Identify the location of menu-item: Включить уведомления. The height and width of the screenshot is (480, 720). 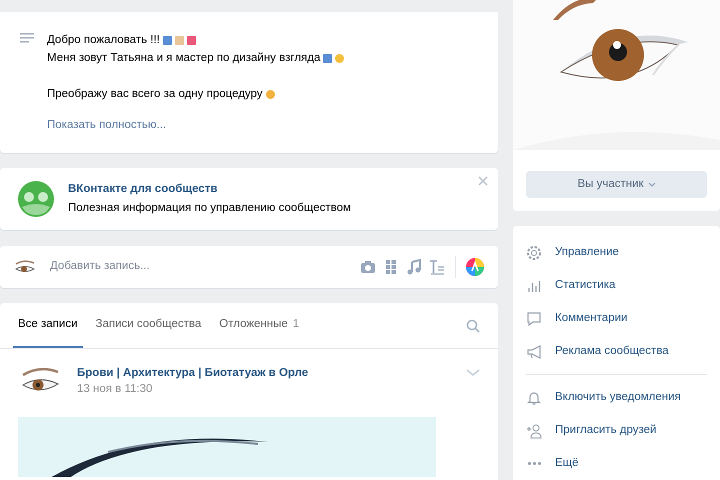
(616, 397).